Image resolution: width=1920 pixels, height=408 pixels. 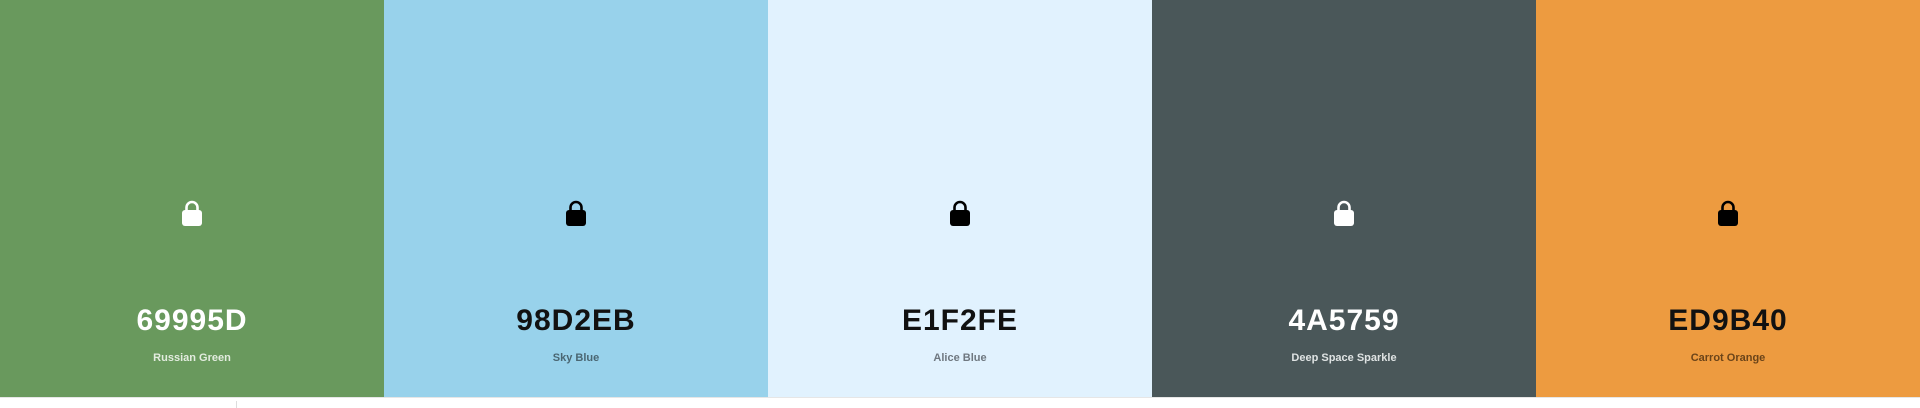 What do you see at coordinates (1728, 358) in the screenshot?
I see `color-name: Carrot Orange` at bounding box center [1728, 358].